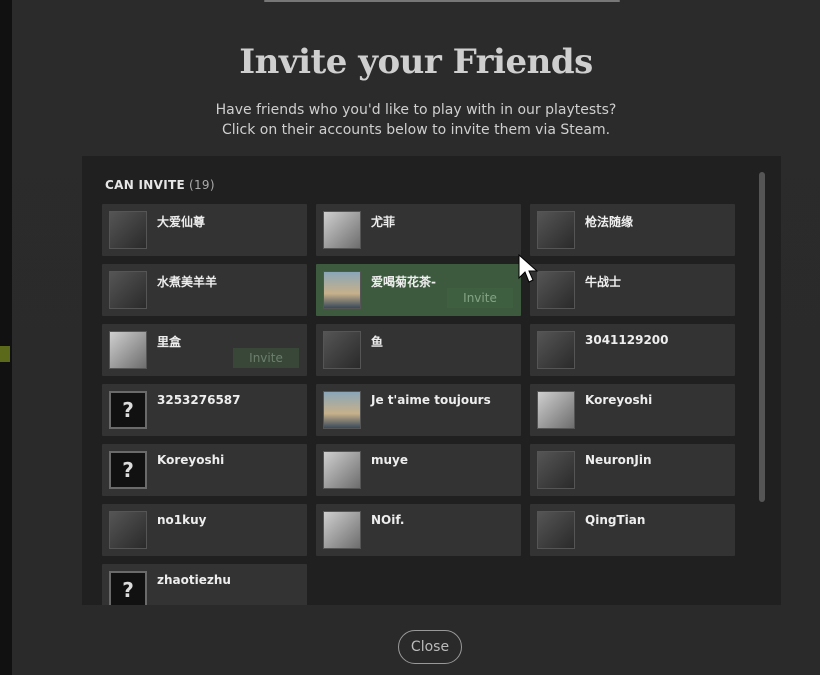 The height and width of the screenshot is (675, 820). Describe the element at coordinates (204, 410) in the screenshot. I see `friend-card: ? 3253276587` at that location.